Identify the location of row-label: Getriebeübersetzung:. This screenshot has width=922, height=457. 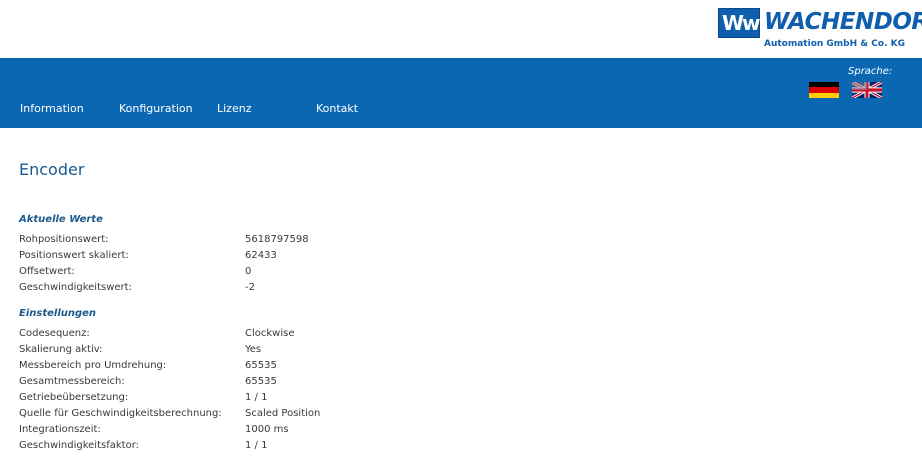
(74, 397).